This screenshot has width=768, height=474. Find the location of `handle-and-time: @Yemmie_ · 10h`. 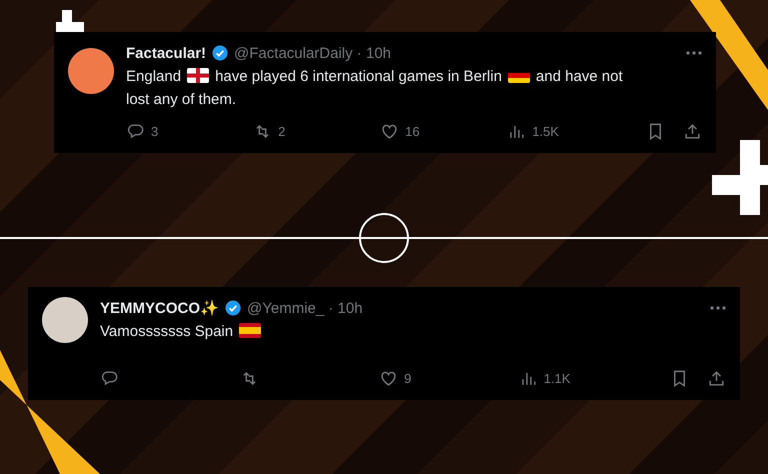

handle-and-time: @Yemmie_ · 10h is located at coordinates (305, 308).